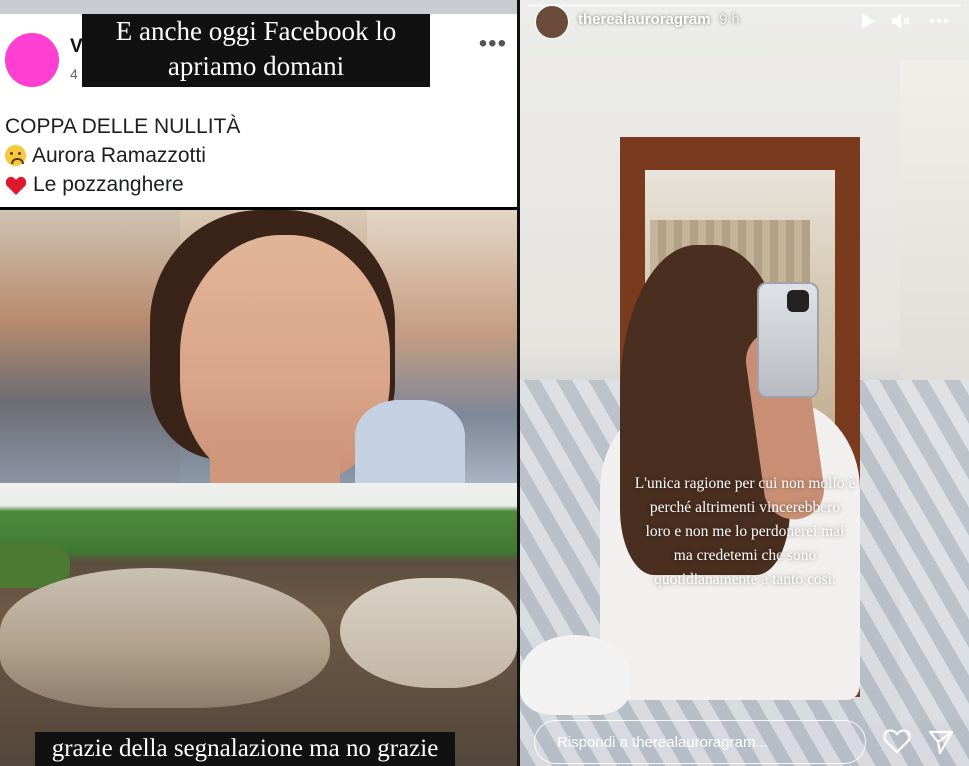 Image resolution: width=969 pixels, height=766 pixels. I want to click on story-text-line: perché altrimenti vincerebbero, so click(745, 507).